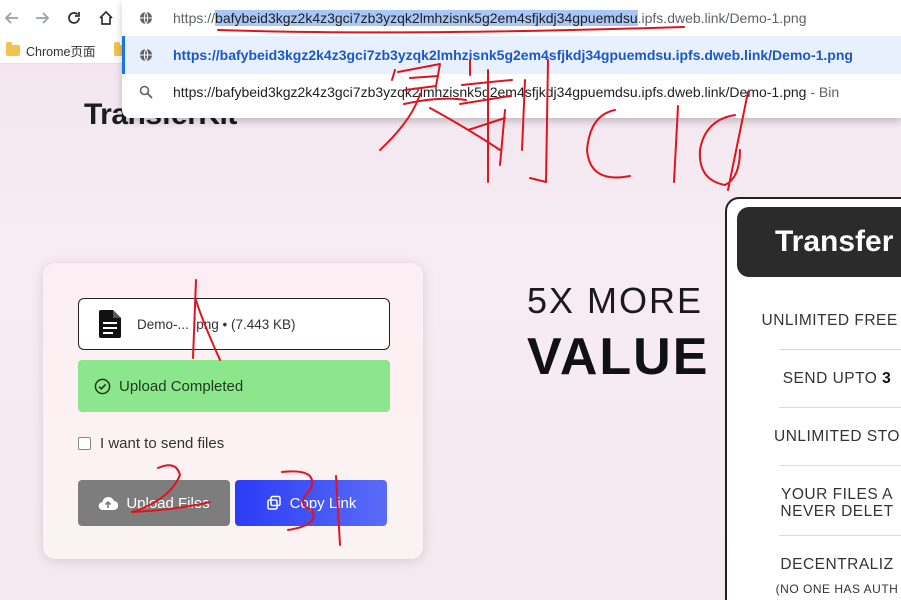  What do you see at coordinates (216, 324) in the screenshot?
I see `file-name: Demo-... .png • (7.443 KB)` at bounding box center [216, 324].